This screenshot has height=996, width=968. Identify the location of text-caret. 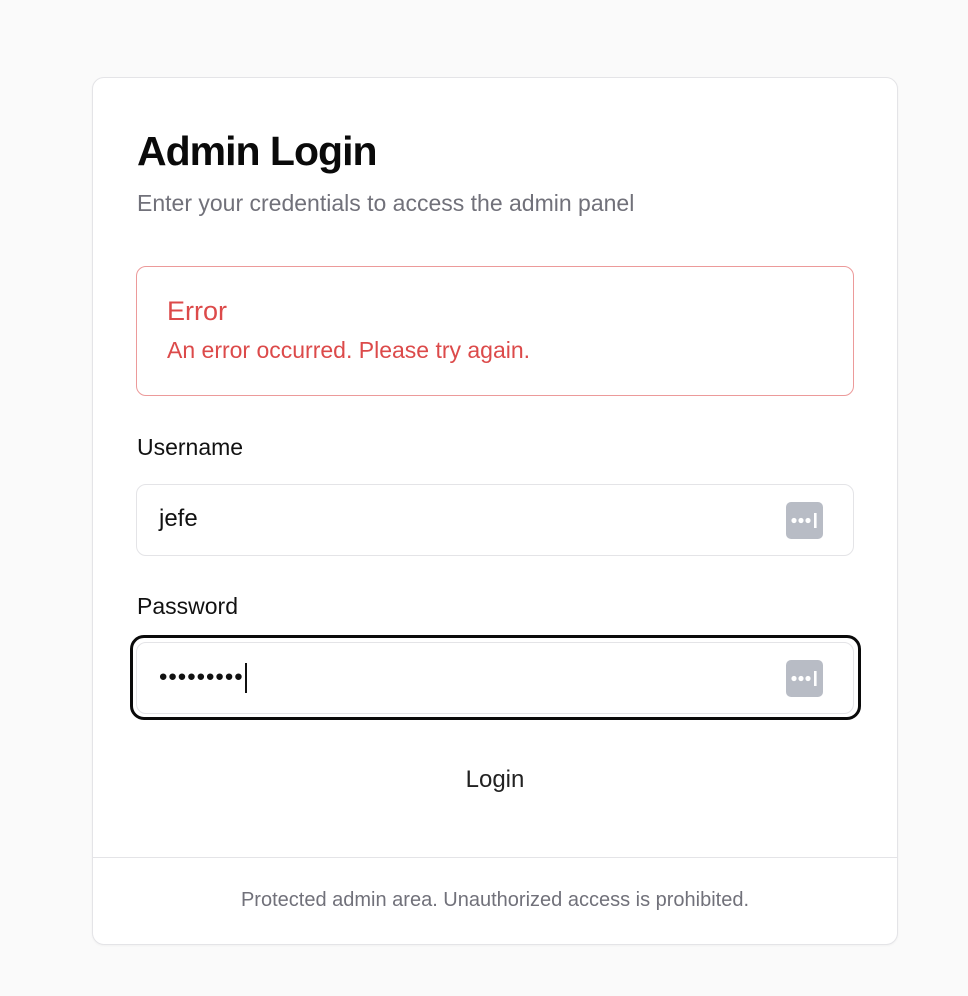
(245, 678).